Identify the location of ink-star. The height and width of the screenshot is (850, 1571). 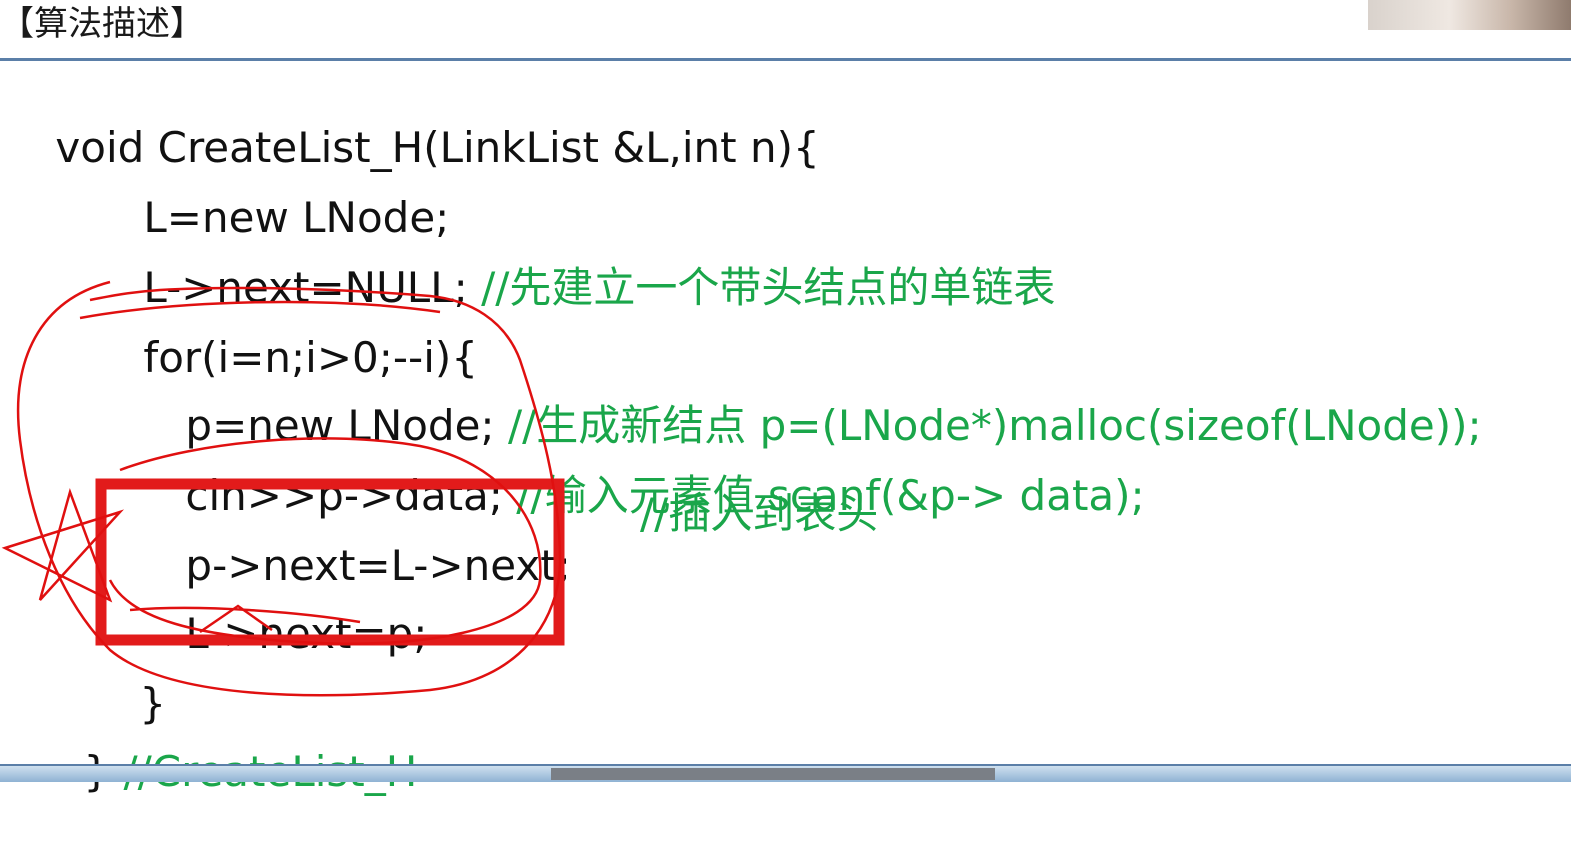
(63, 545).